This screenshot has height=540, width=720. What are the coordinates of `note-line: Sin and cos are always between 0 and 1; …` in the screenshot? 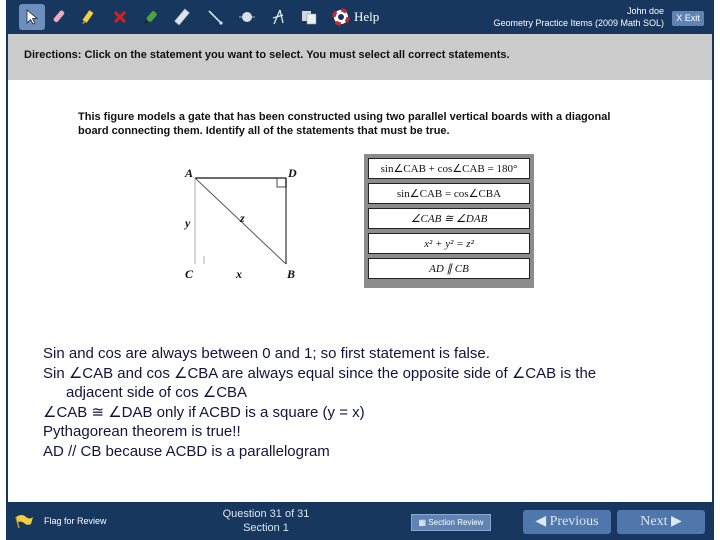 It's located at (266, 353).